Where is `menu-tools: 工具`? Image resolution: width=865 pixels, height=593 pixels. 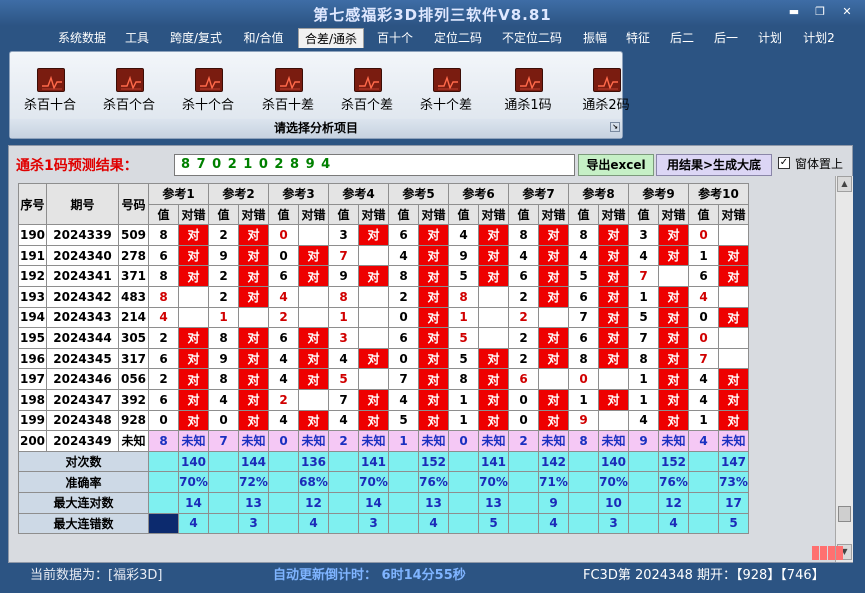
menu-tools: 工具 is located at coordinates (137, 38).